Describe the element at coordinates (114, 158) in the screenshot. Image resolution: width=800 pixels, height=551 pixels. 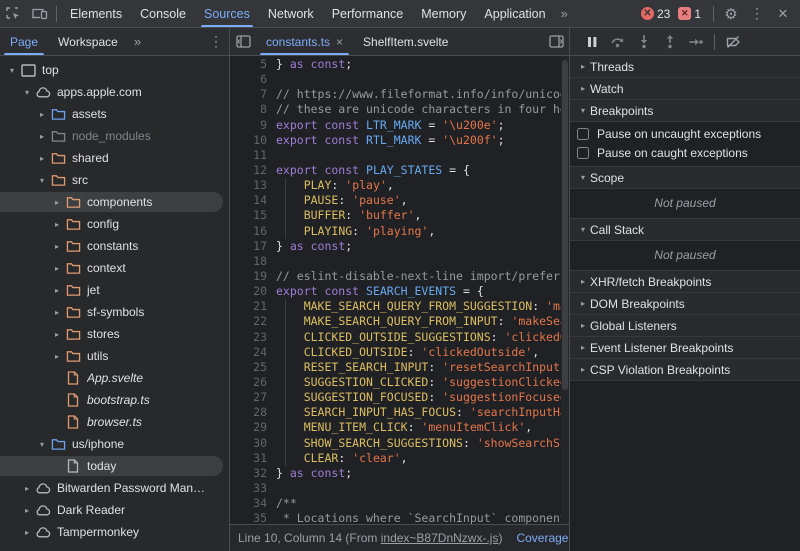
I see `tree-item-shared: ▸ shared` at that location.